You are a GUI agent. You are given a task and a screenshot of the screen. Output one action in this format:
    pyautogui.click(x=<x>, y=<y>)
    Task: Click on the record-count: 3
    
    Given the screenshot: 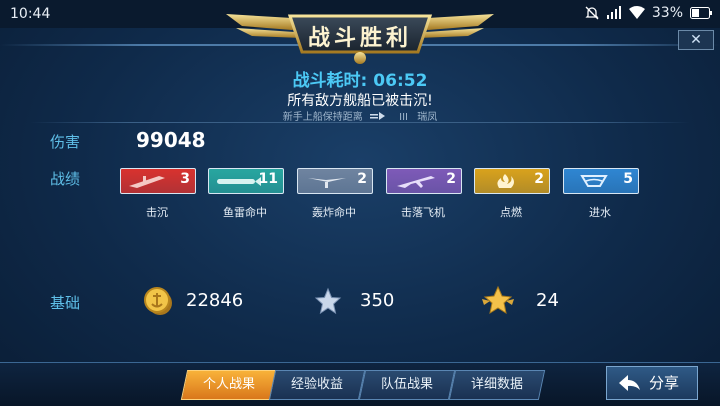 What is the action you would take?
    pyautogui.click(x=185, y=179)
    